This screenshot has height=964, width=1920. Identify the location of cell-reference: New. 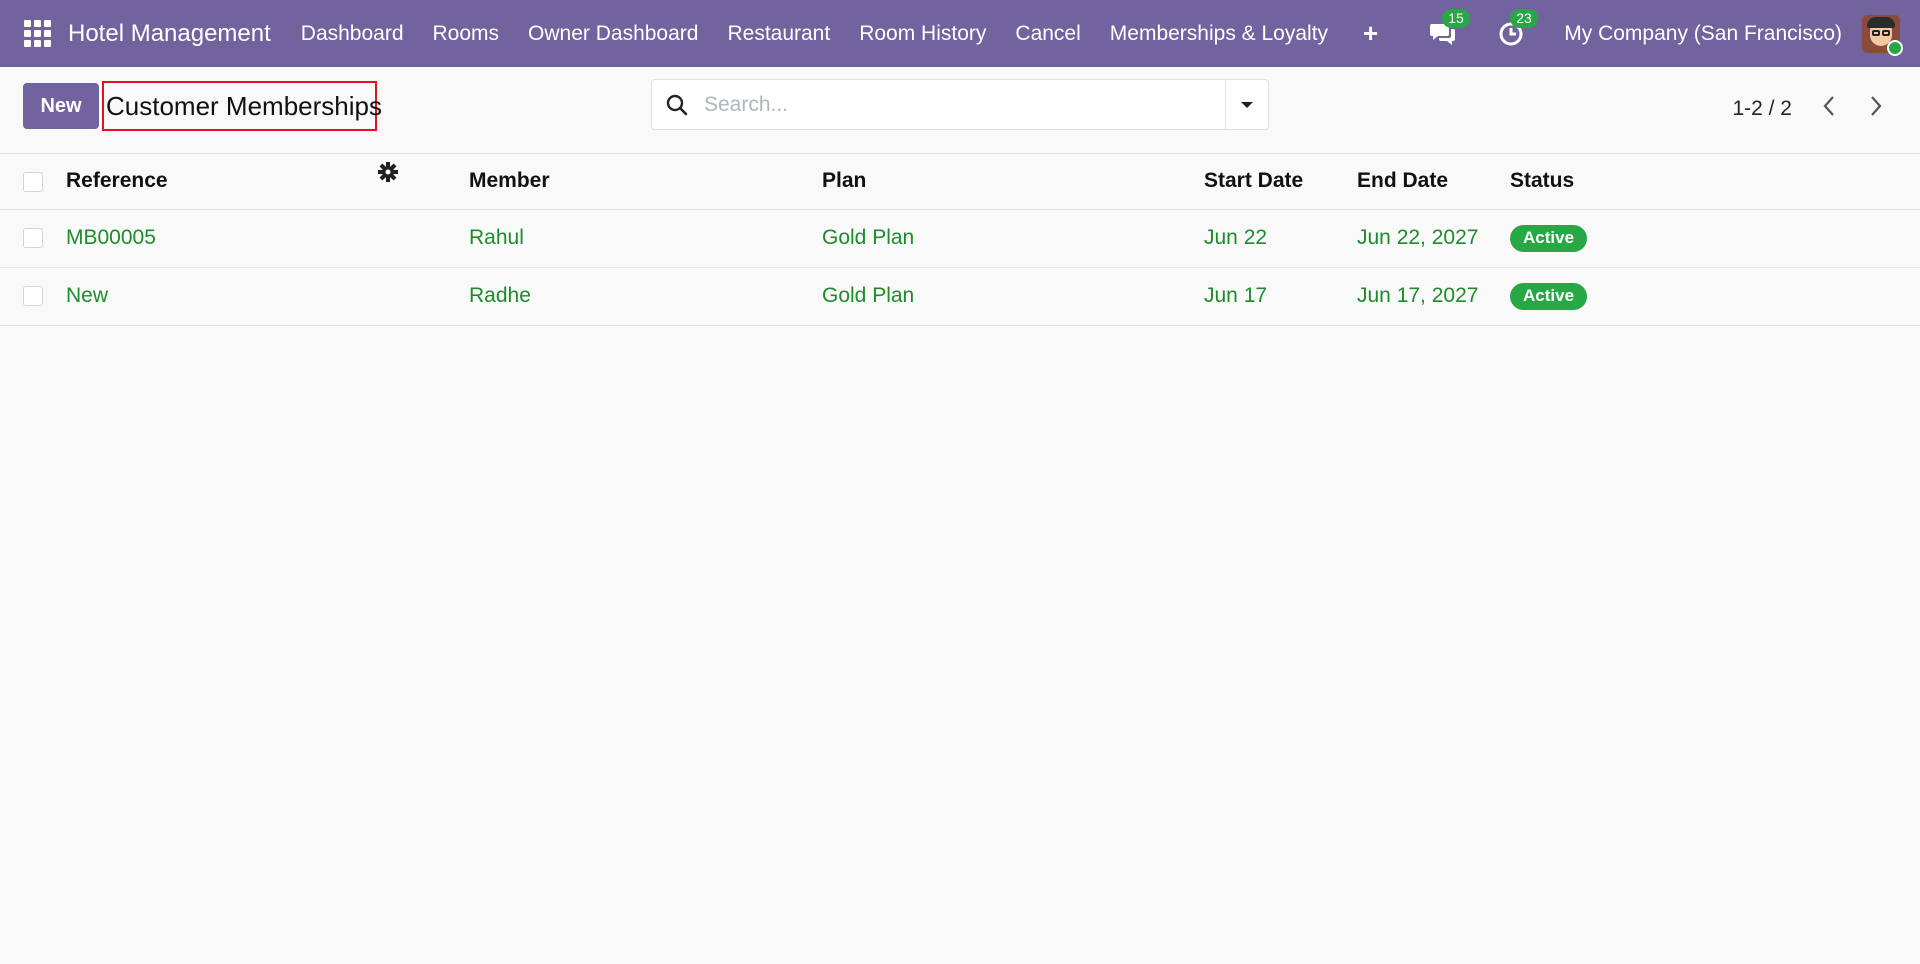
(267, 296).